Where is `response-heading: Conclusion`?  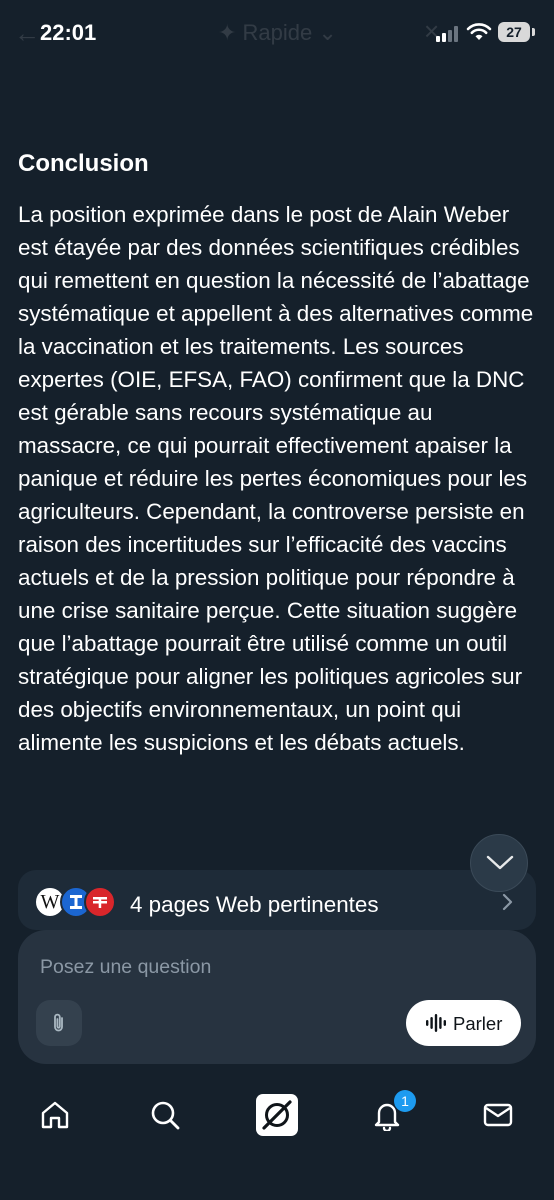
response-heading: Conclusion is located at coordinates (83, 163).